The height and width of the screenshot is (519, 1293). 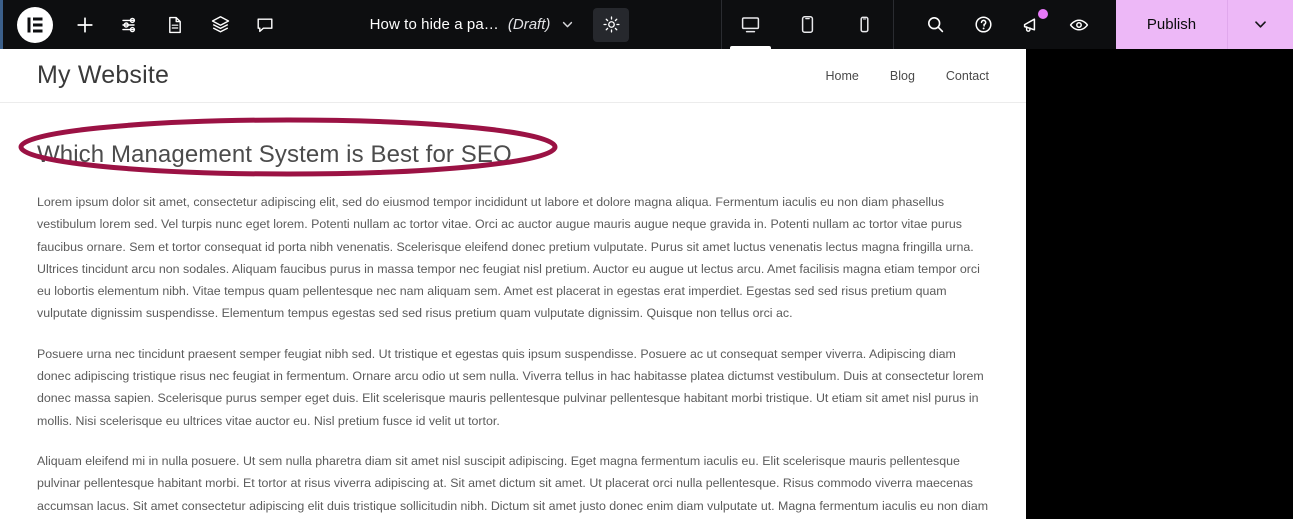 I want to click on nav-link-home: Home, so click(x=842, y=76).